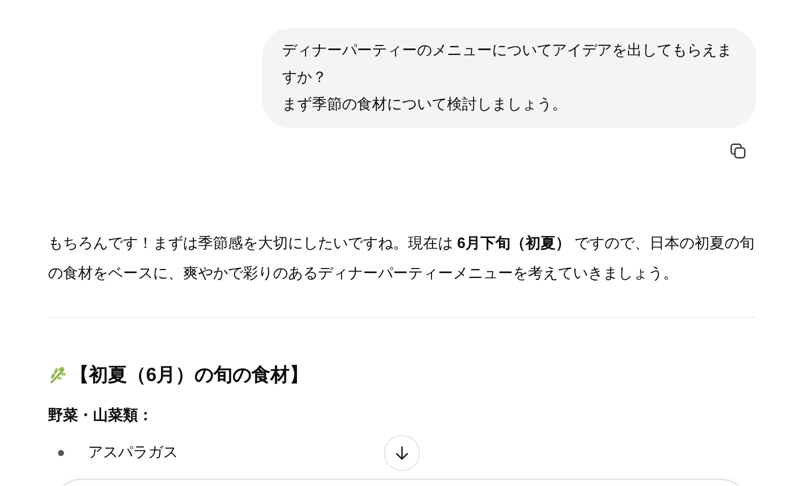  Describe the element at coordinates (507, 64) in the screenshot. I see `message-line: ディナーパーティーのメニューについてアイデアを出してもらえますか？` at that location.